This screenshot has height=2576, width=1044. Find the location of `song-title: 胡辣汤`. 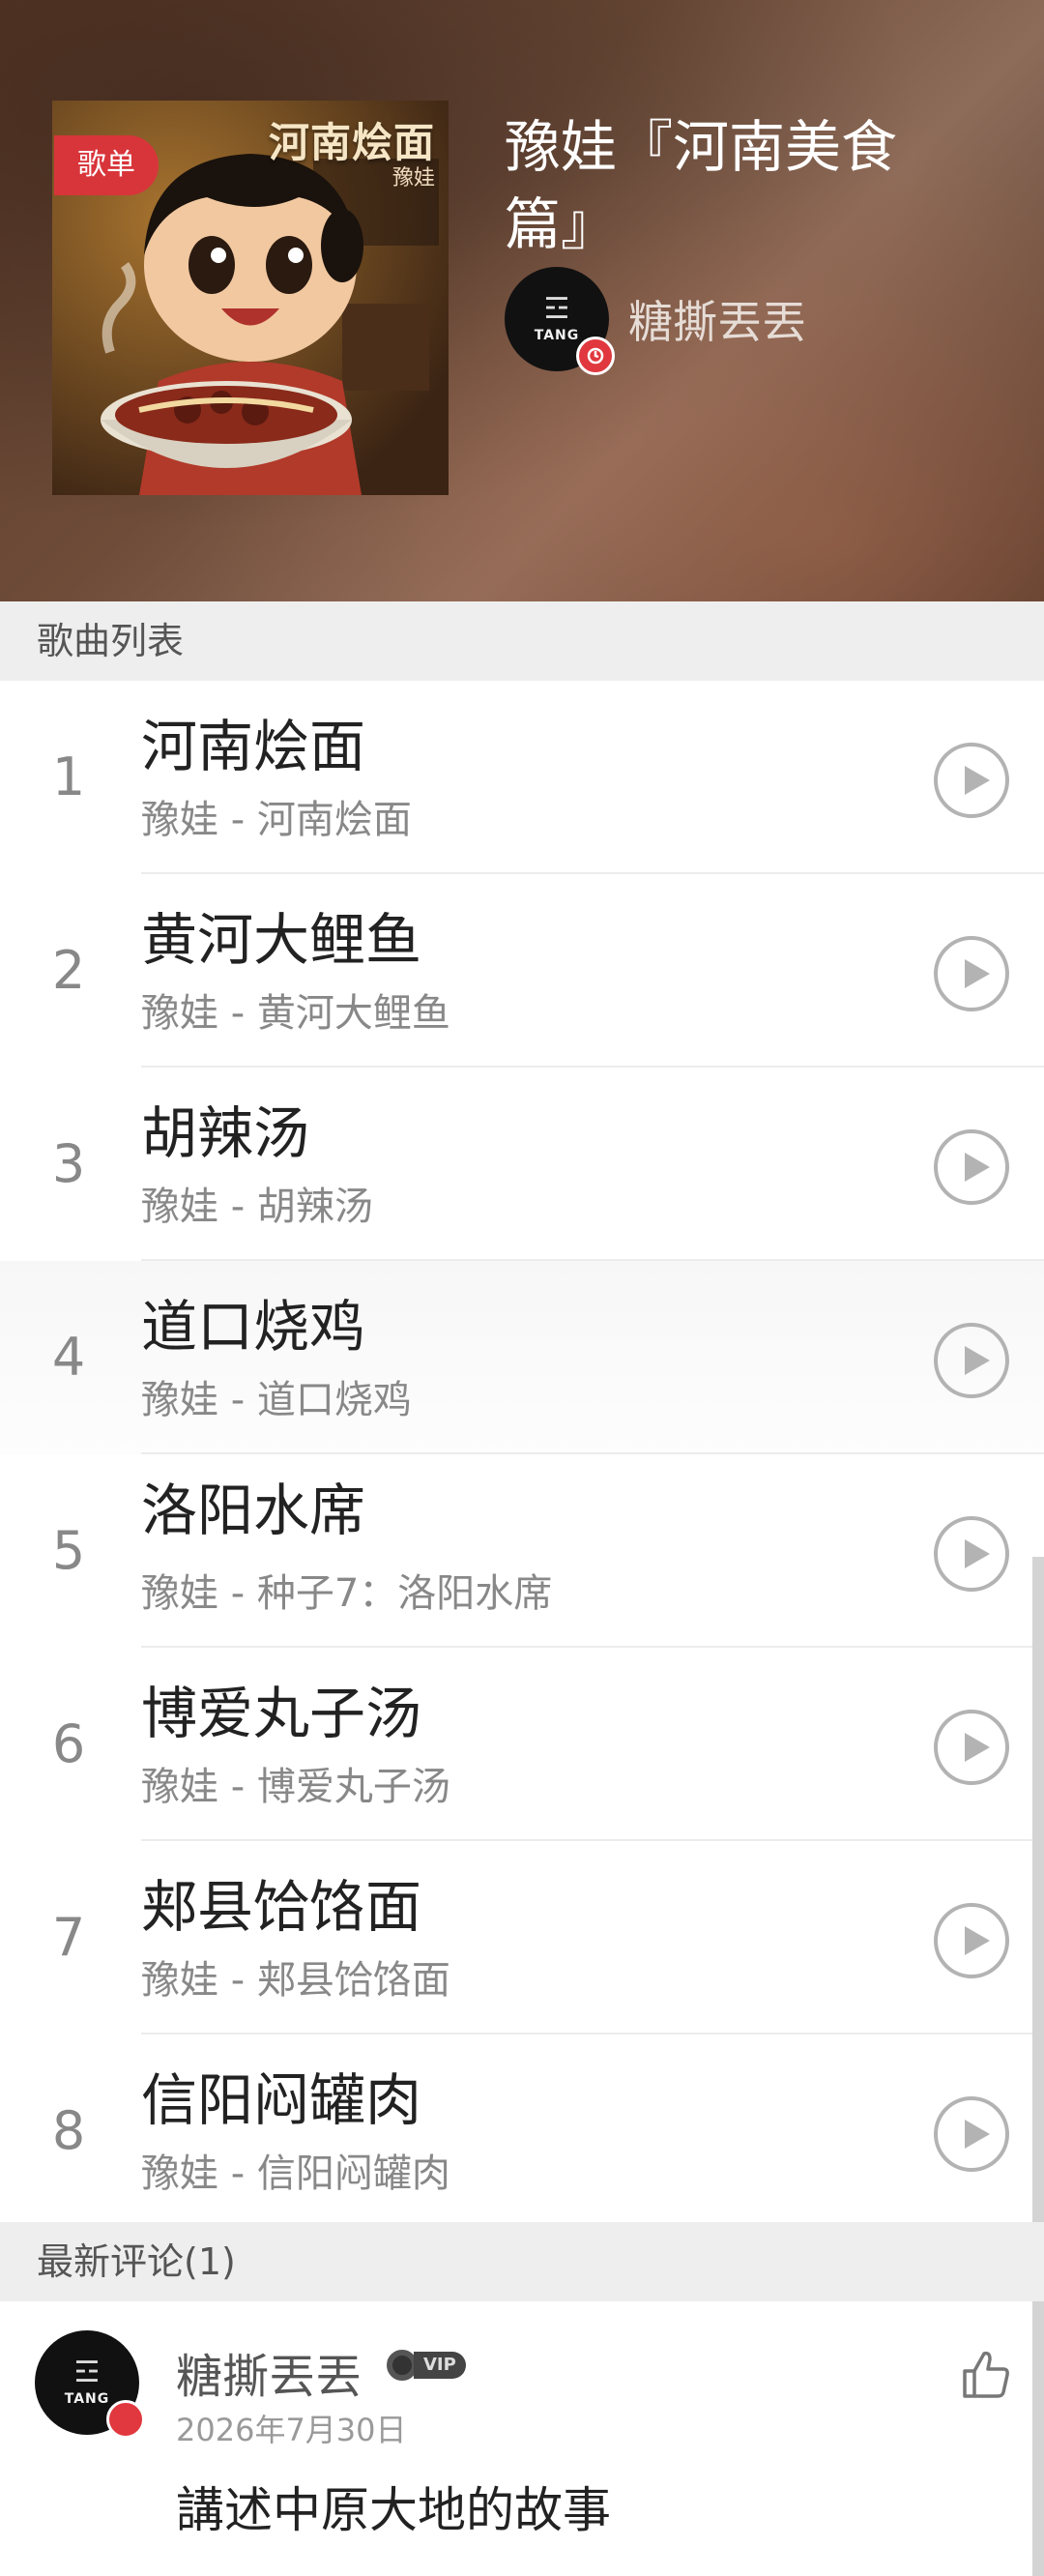

song-title: 胡辣汤 is located at coordinates (225, 1133).